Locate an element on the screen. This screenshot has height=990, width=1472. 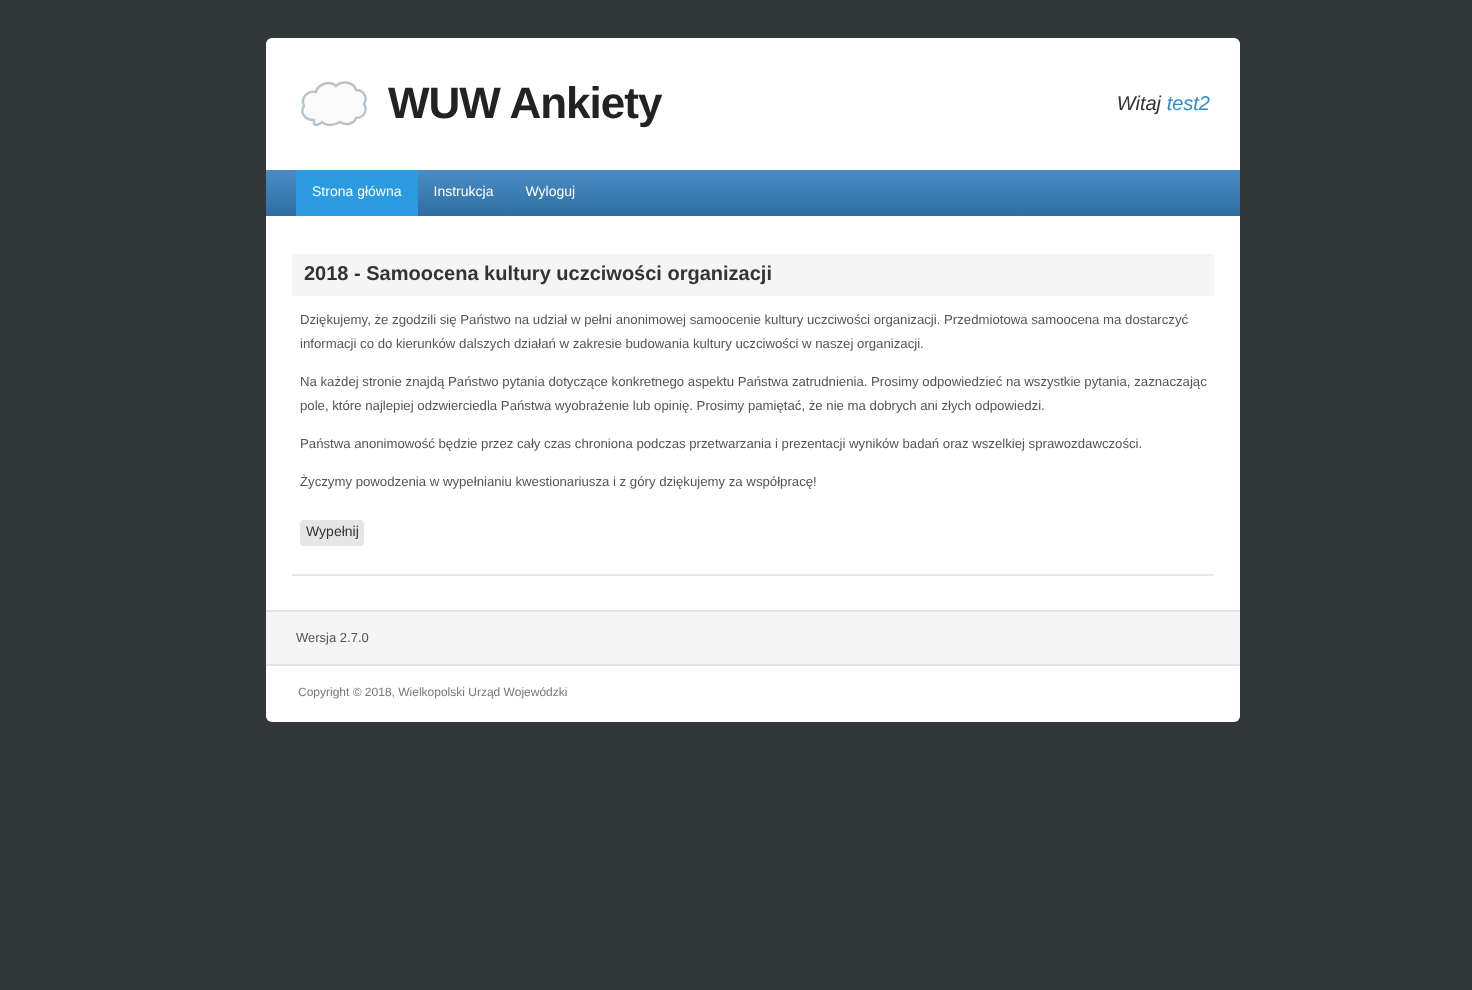
greeting-text: Witaj test2 is located at coordinates (1163, 104).